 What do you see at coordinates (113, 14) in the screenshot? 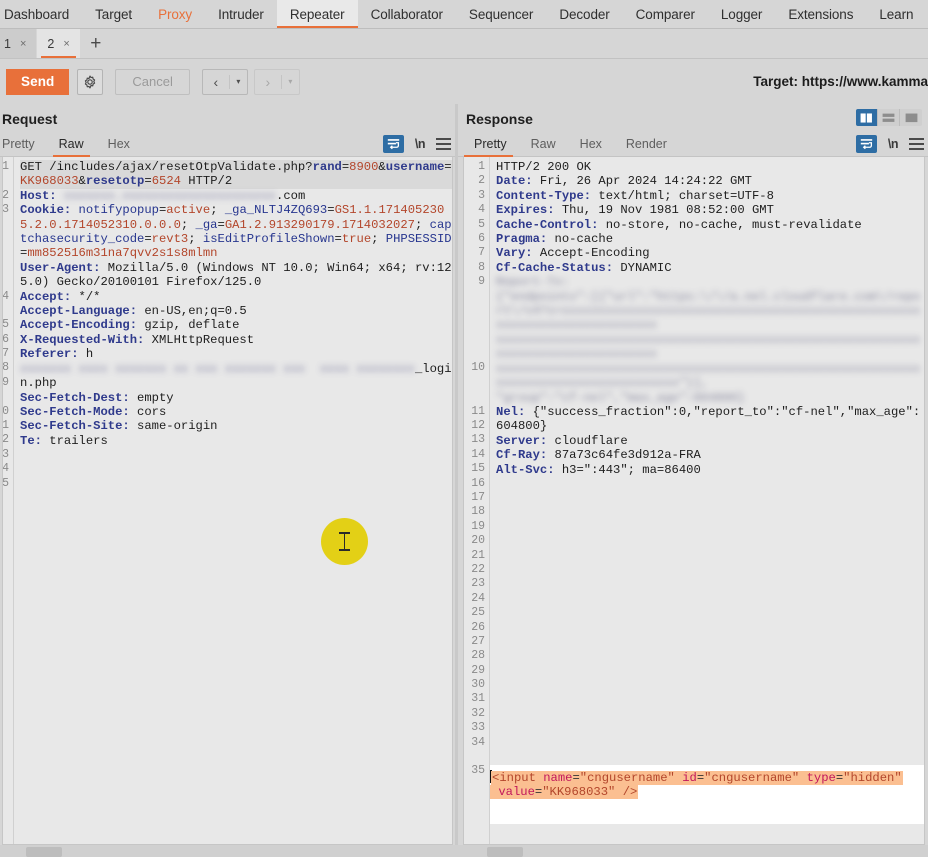
I see `main-tab-target: Target` at bounding box center [113, 14].